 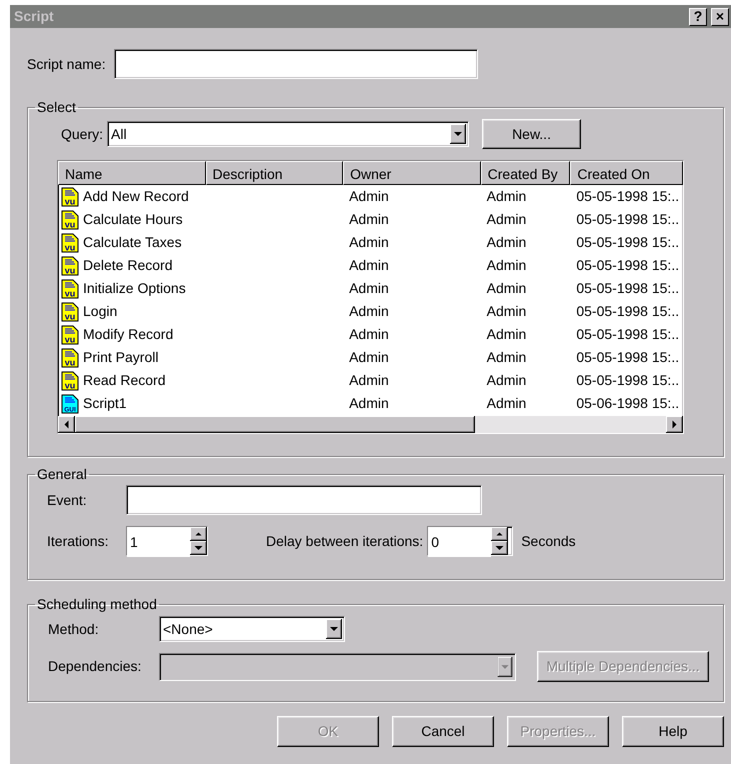 What do you see at coordinates (412, 173) in the screenshot?
I see `column-header: Owner` at bounding box center [412, 173].